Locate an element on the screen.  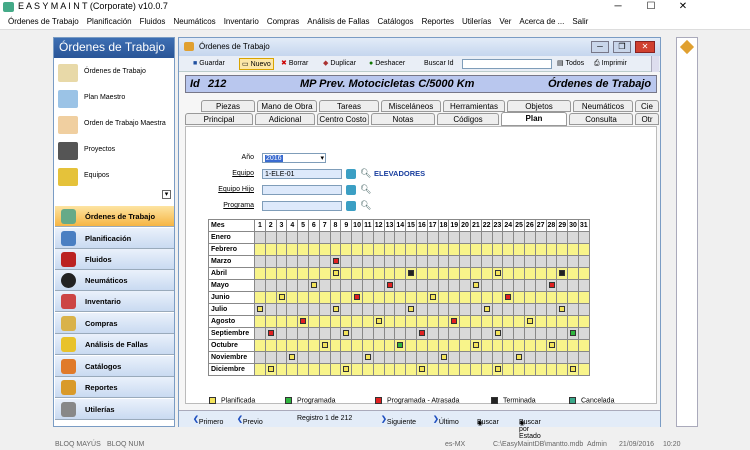
tab-otros: Otr is located at coordinates (647, 119).